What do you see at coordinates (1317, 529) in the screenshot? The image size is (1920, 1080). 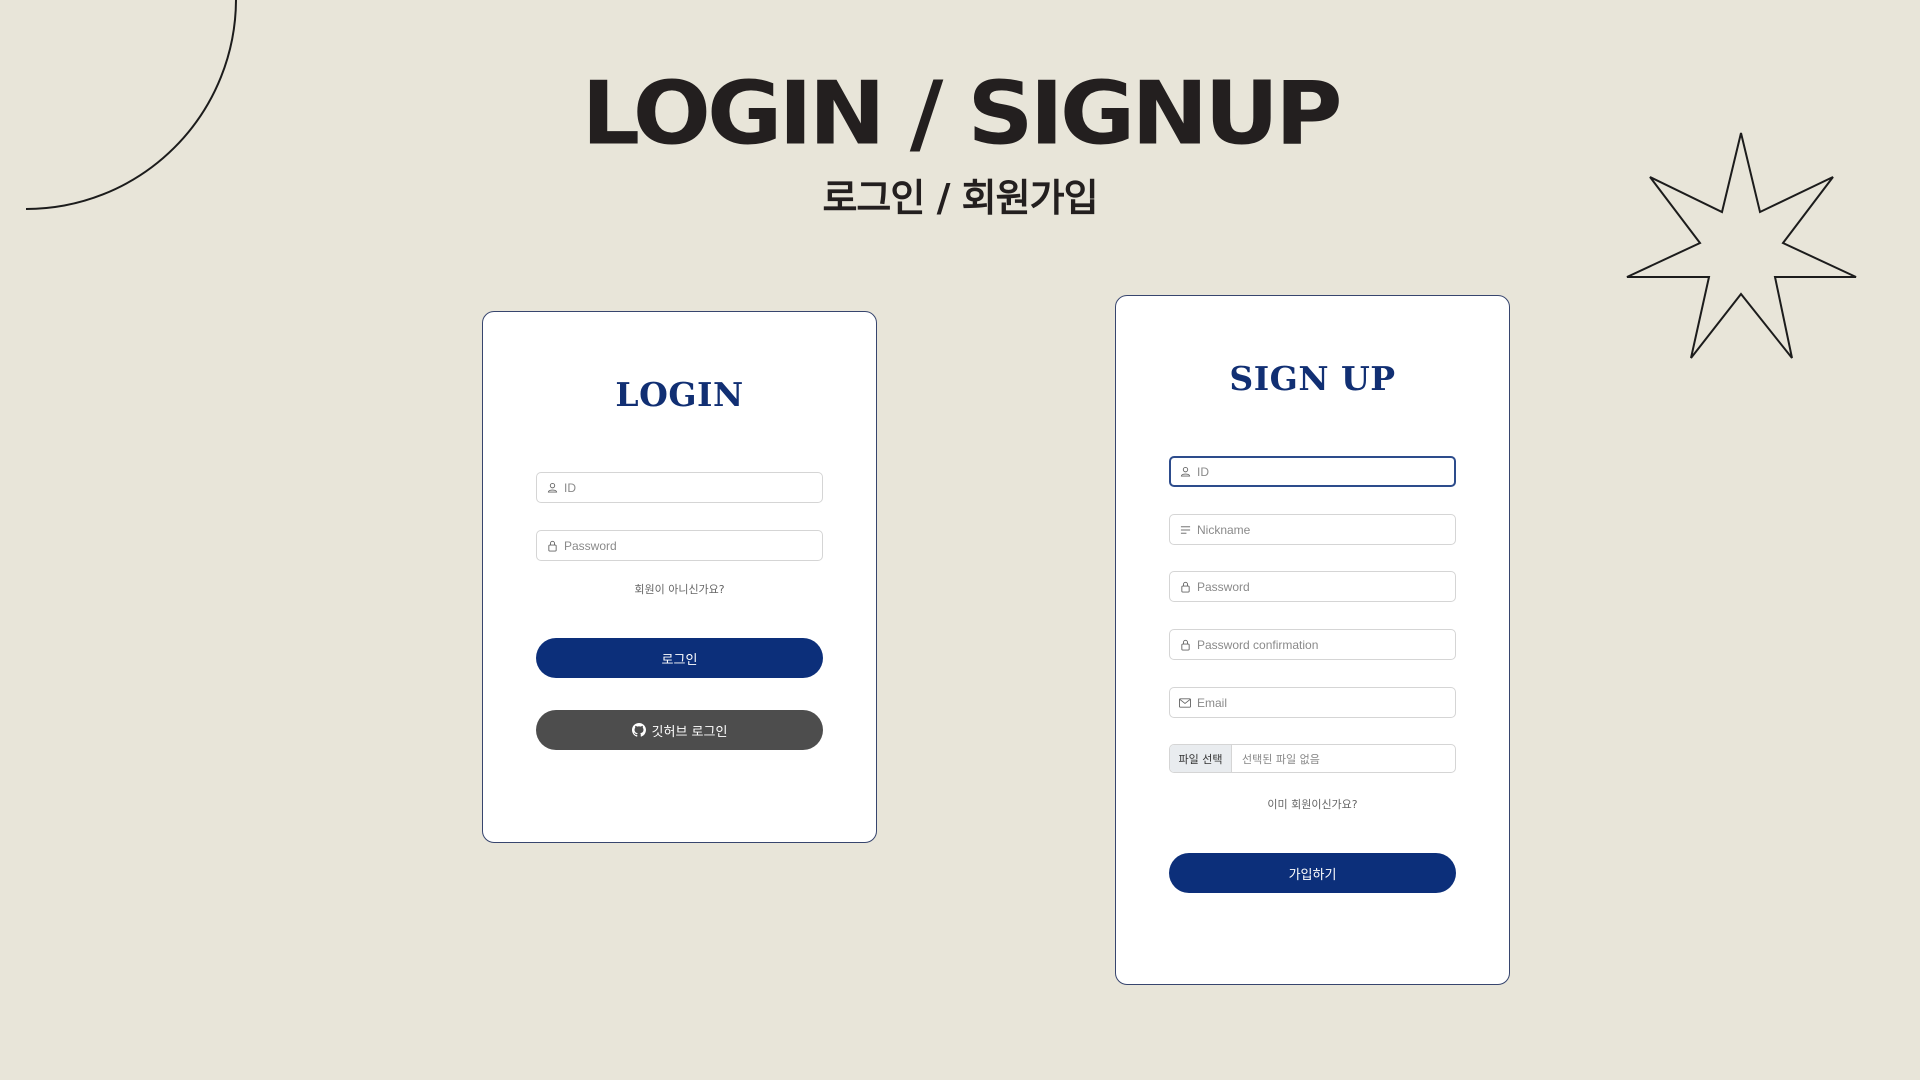 I see `signup-nickname-input` at bounding box center [1317, 529].